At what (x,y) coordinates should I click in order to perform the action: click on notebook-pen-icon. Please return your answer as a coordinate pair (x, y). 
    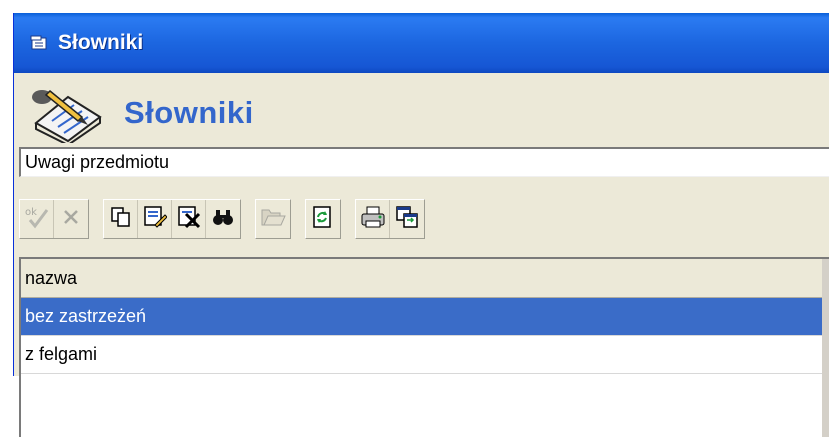
    Looking at the image, I should click on (67, 115).